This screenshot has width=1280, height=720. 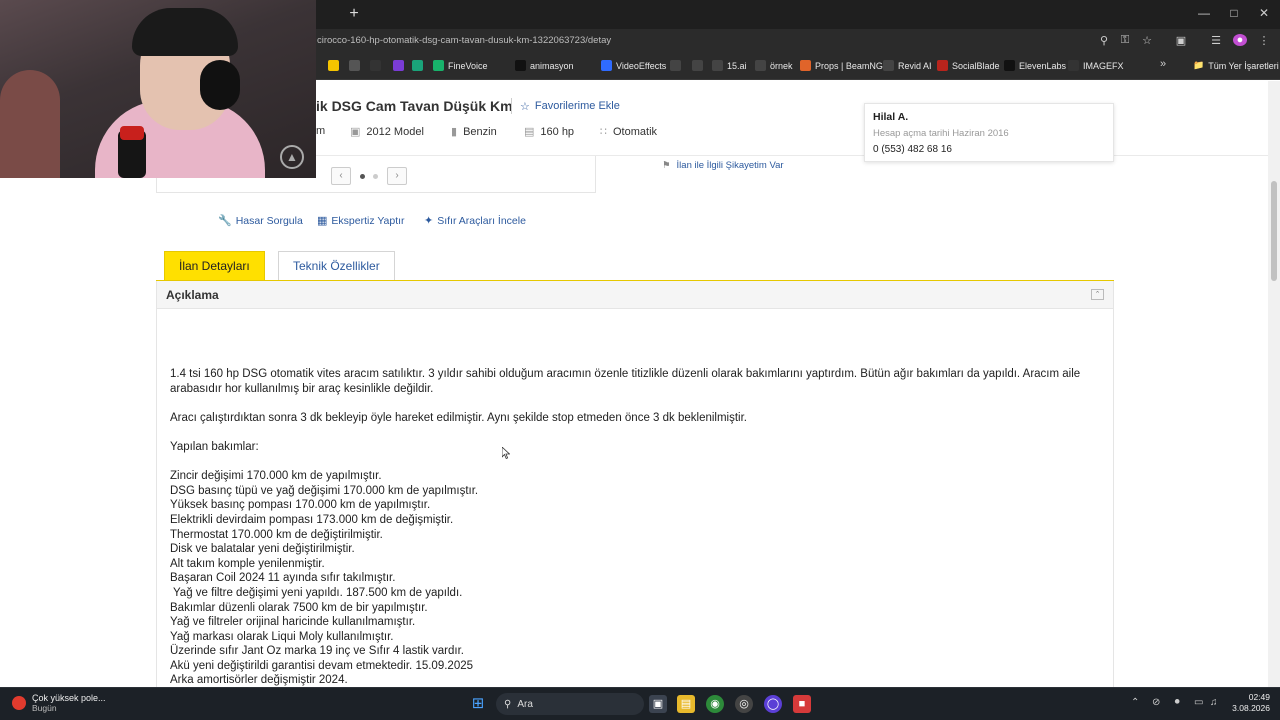 What do you see at coordinates (1204, 13) in the screenshot?
I see `minimize-icon: —` at bounding box center [1204, 13].